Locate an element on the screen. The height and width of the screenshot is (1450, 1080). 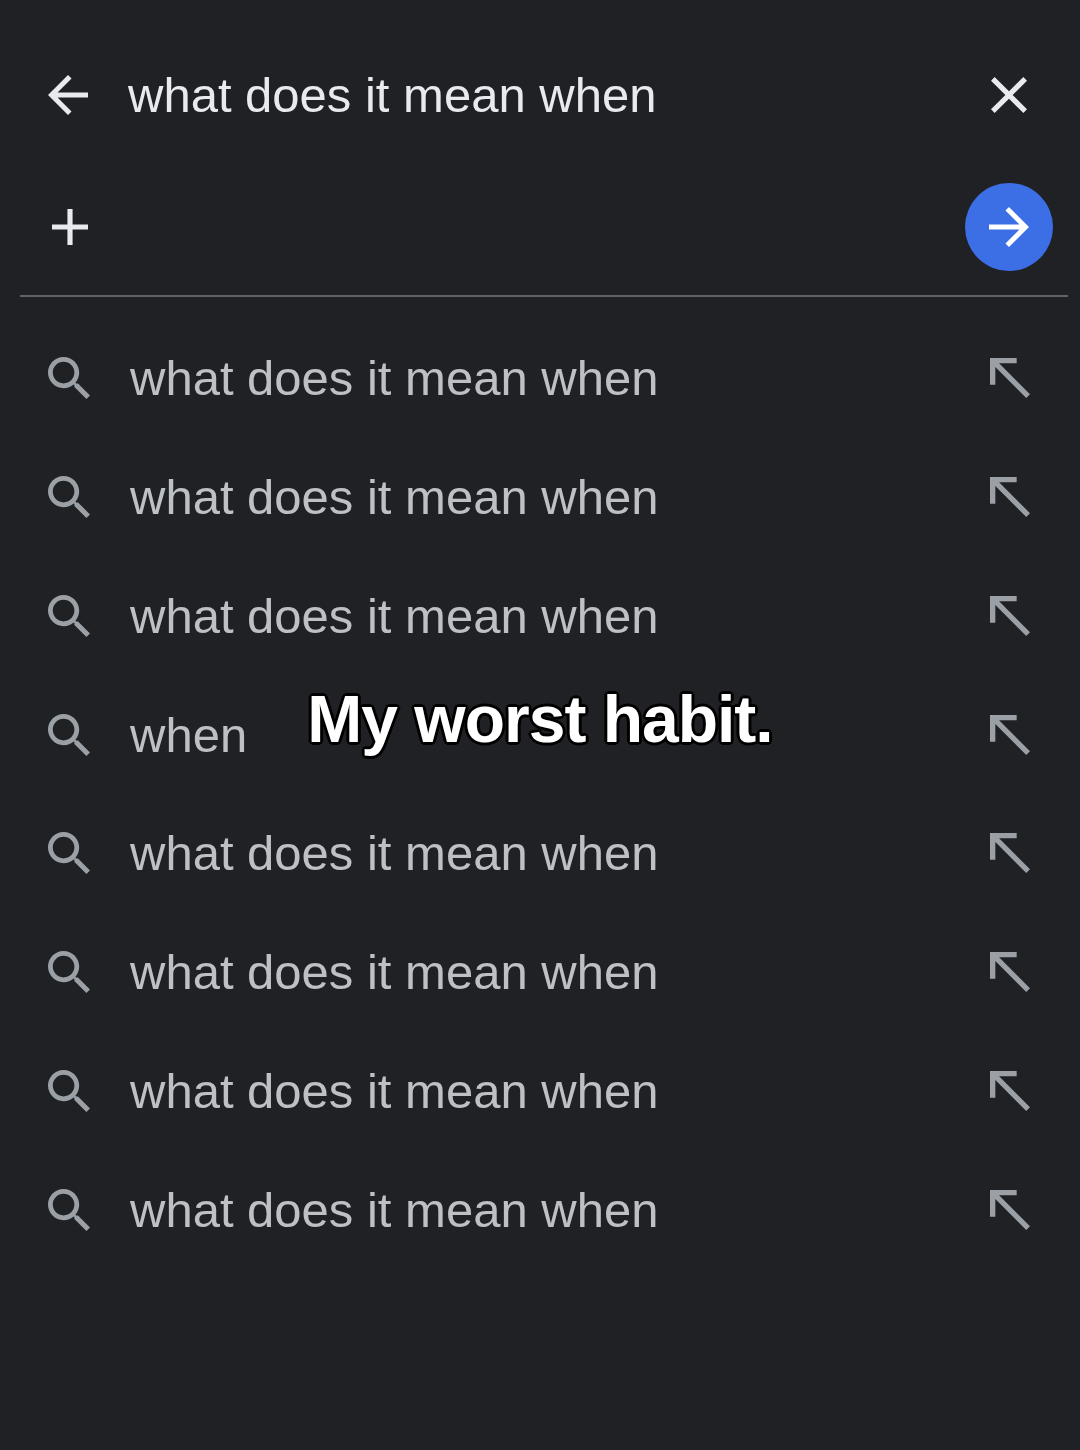
back-button is located at coordinates (68, 95).